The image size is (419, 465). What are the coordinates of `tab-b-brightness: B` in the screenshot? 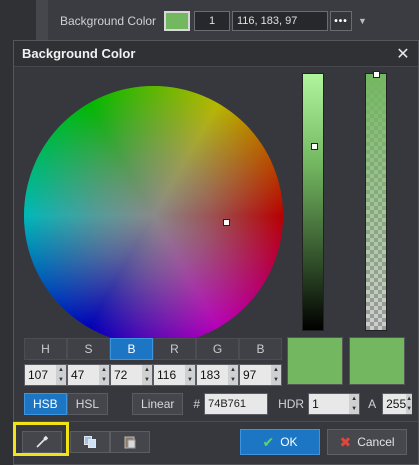 It's located at (131, 349).